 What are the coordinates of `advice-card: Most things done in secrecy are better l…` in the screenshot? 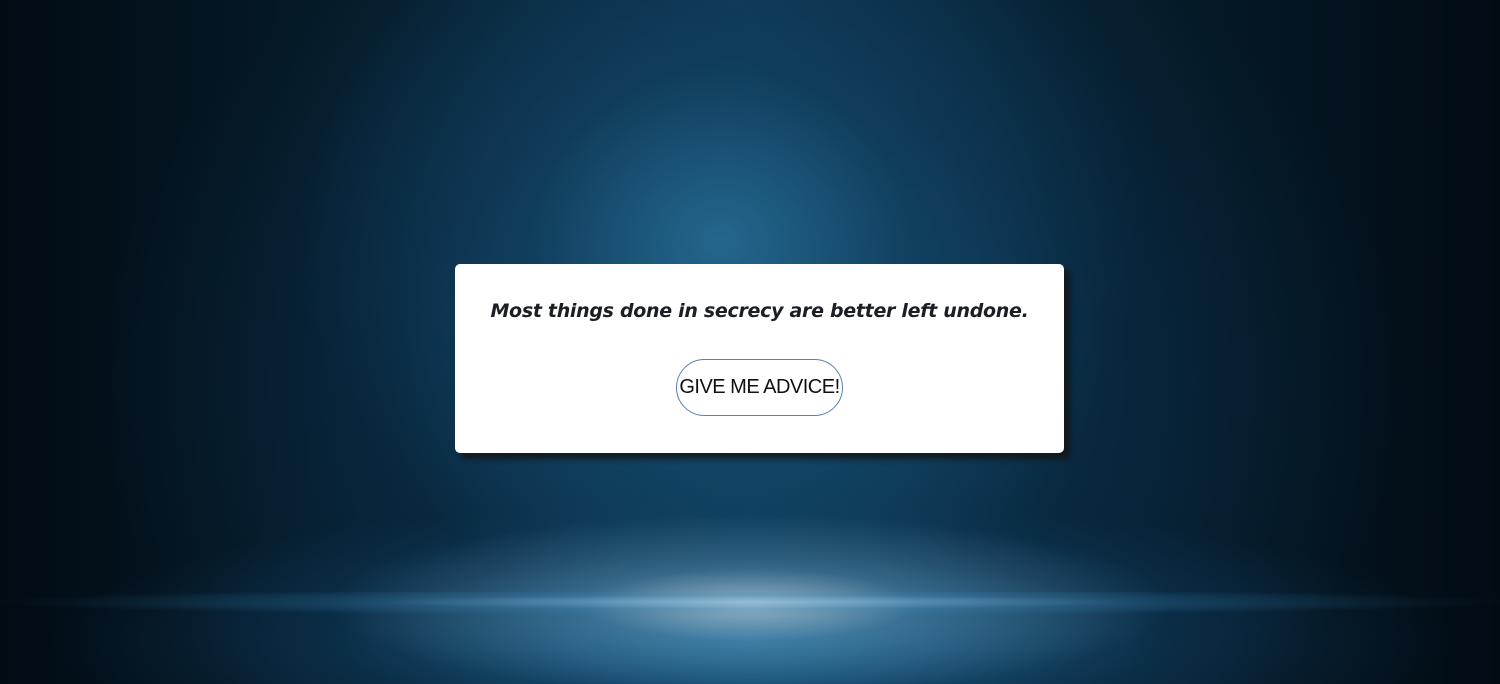 It's located at (759, 358).